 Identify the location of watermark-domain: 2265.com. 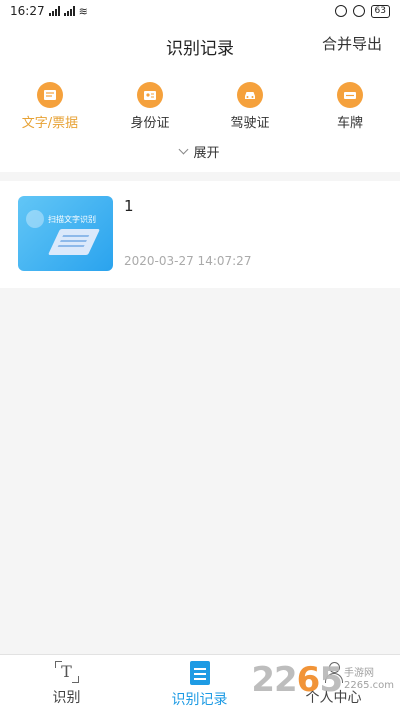
(369, 685).